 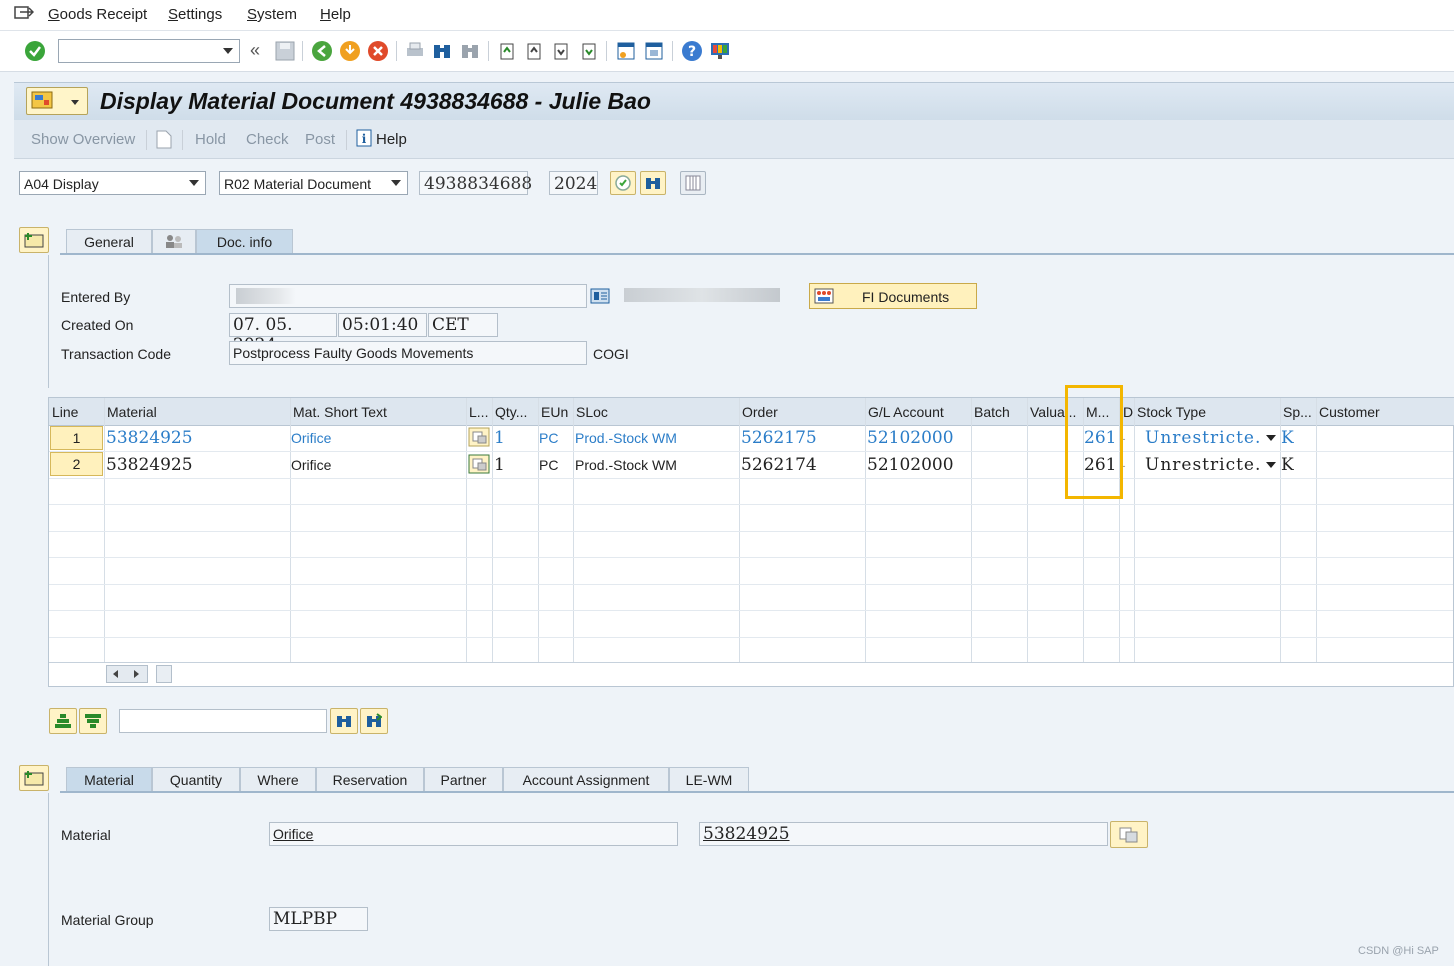 I want to click on find-row-button, so click(x=344, y=721).